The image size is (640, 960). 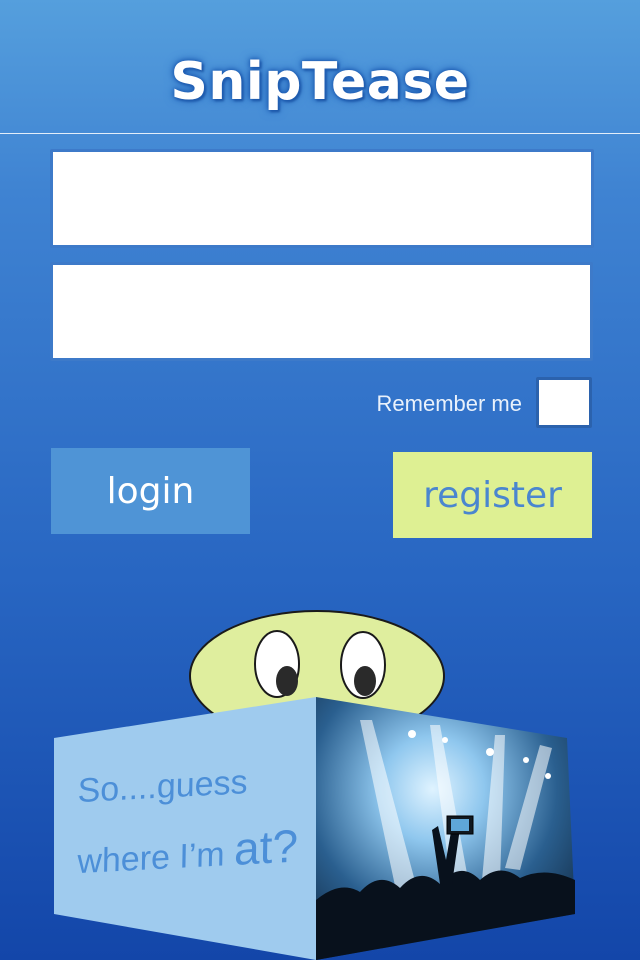 I want to click on remember-me-checkbox, so click(x=564, y=402).